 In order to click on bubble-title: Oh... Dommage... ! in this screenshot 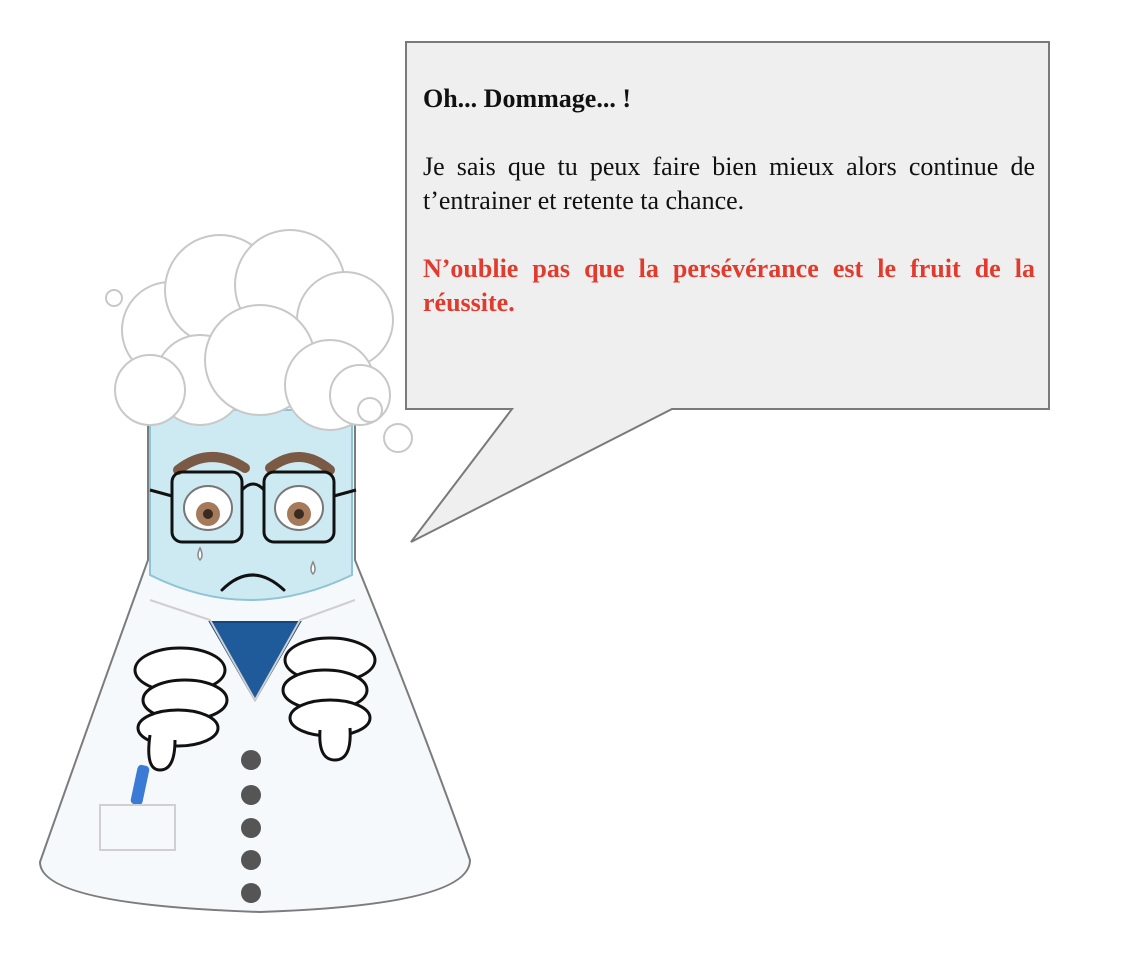, I will do `click(527, 98)`.